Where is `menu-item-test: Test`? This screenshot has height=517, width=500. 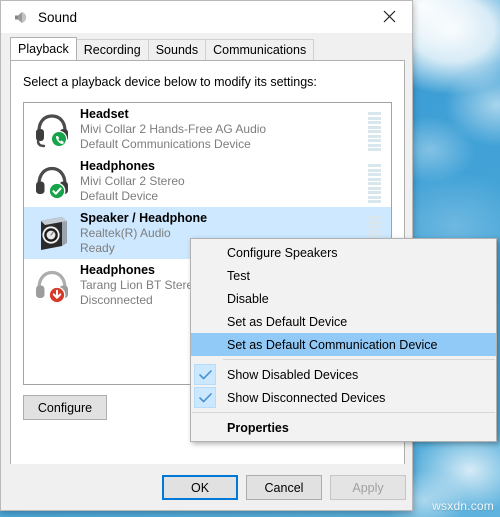 menu-item-test: Test is located at coordinates (343, 275).